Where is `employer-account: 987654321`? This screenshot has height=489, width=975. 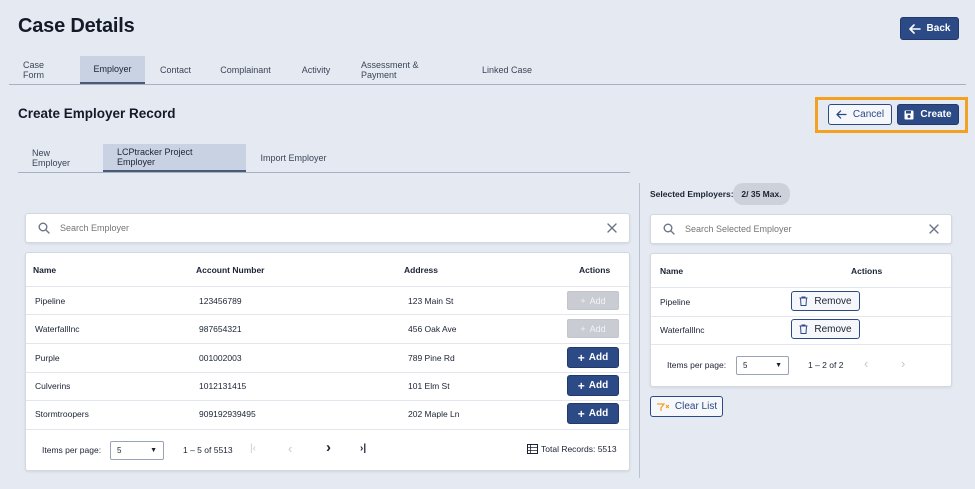
employer-account: 987654321 is located at coordinates (220, 329).